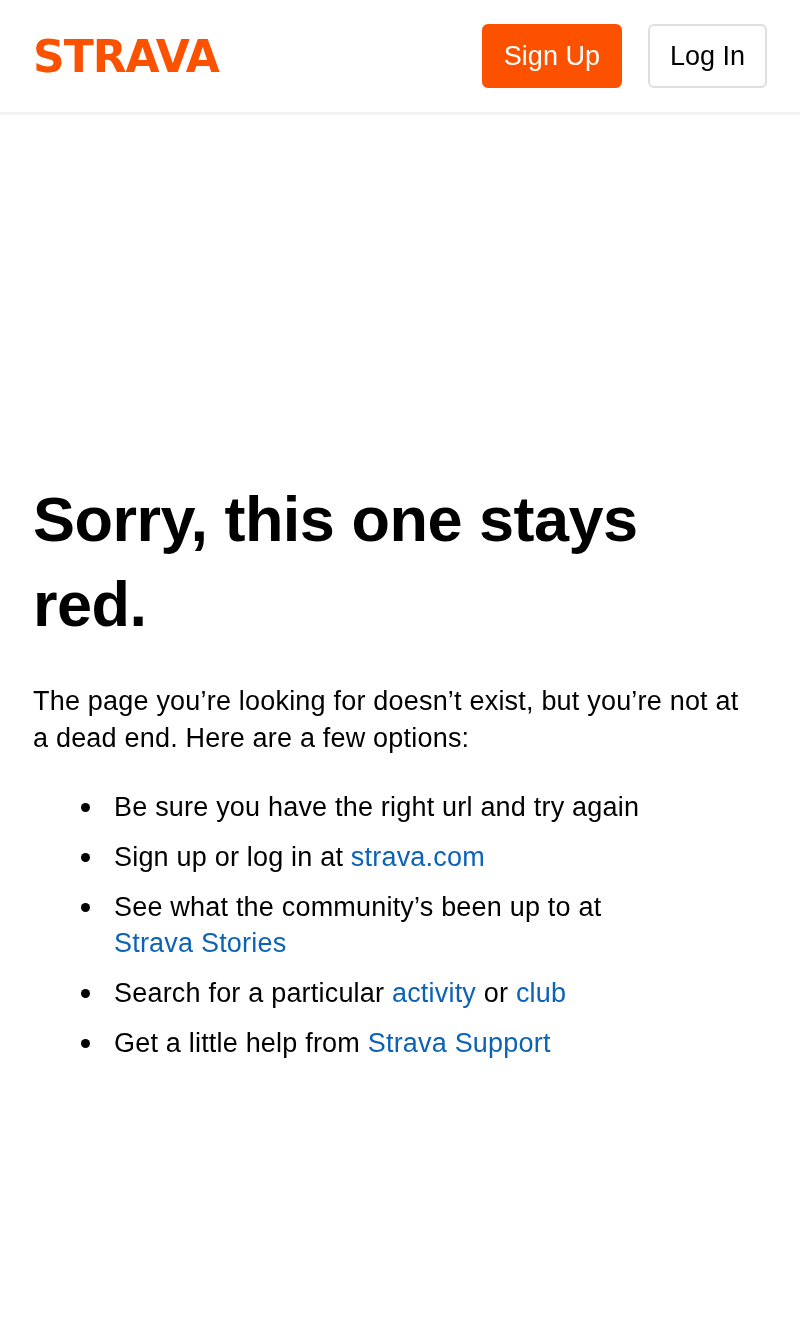 The height and width of the screenshot is (1344, 800). Describe the element at coordinates (340, 993) in the screenshot. I see `option-text: Search for a particular activity or club` at that location.